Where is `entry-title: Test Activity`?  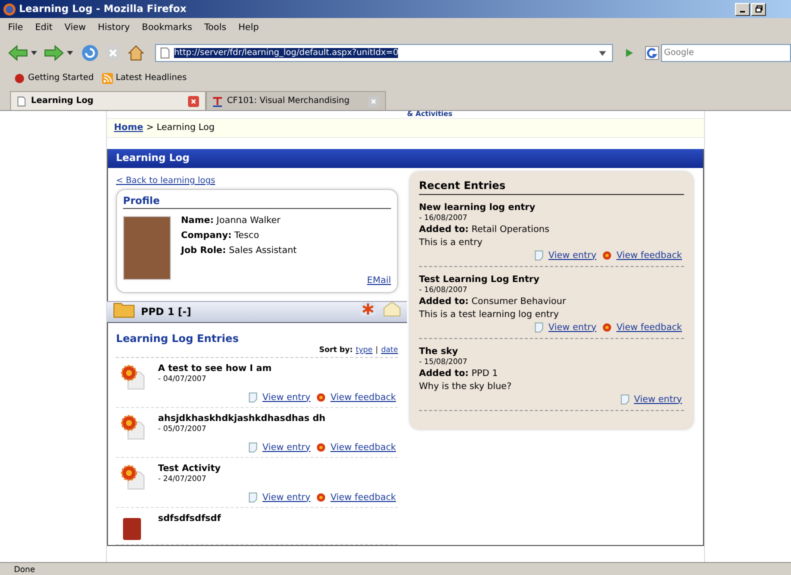 entry-title: Test Activity is located at coordinates (189, 469).